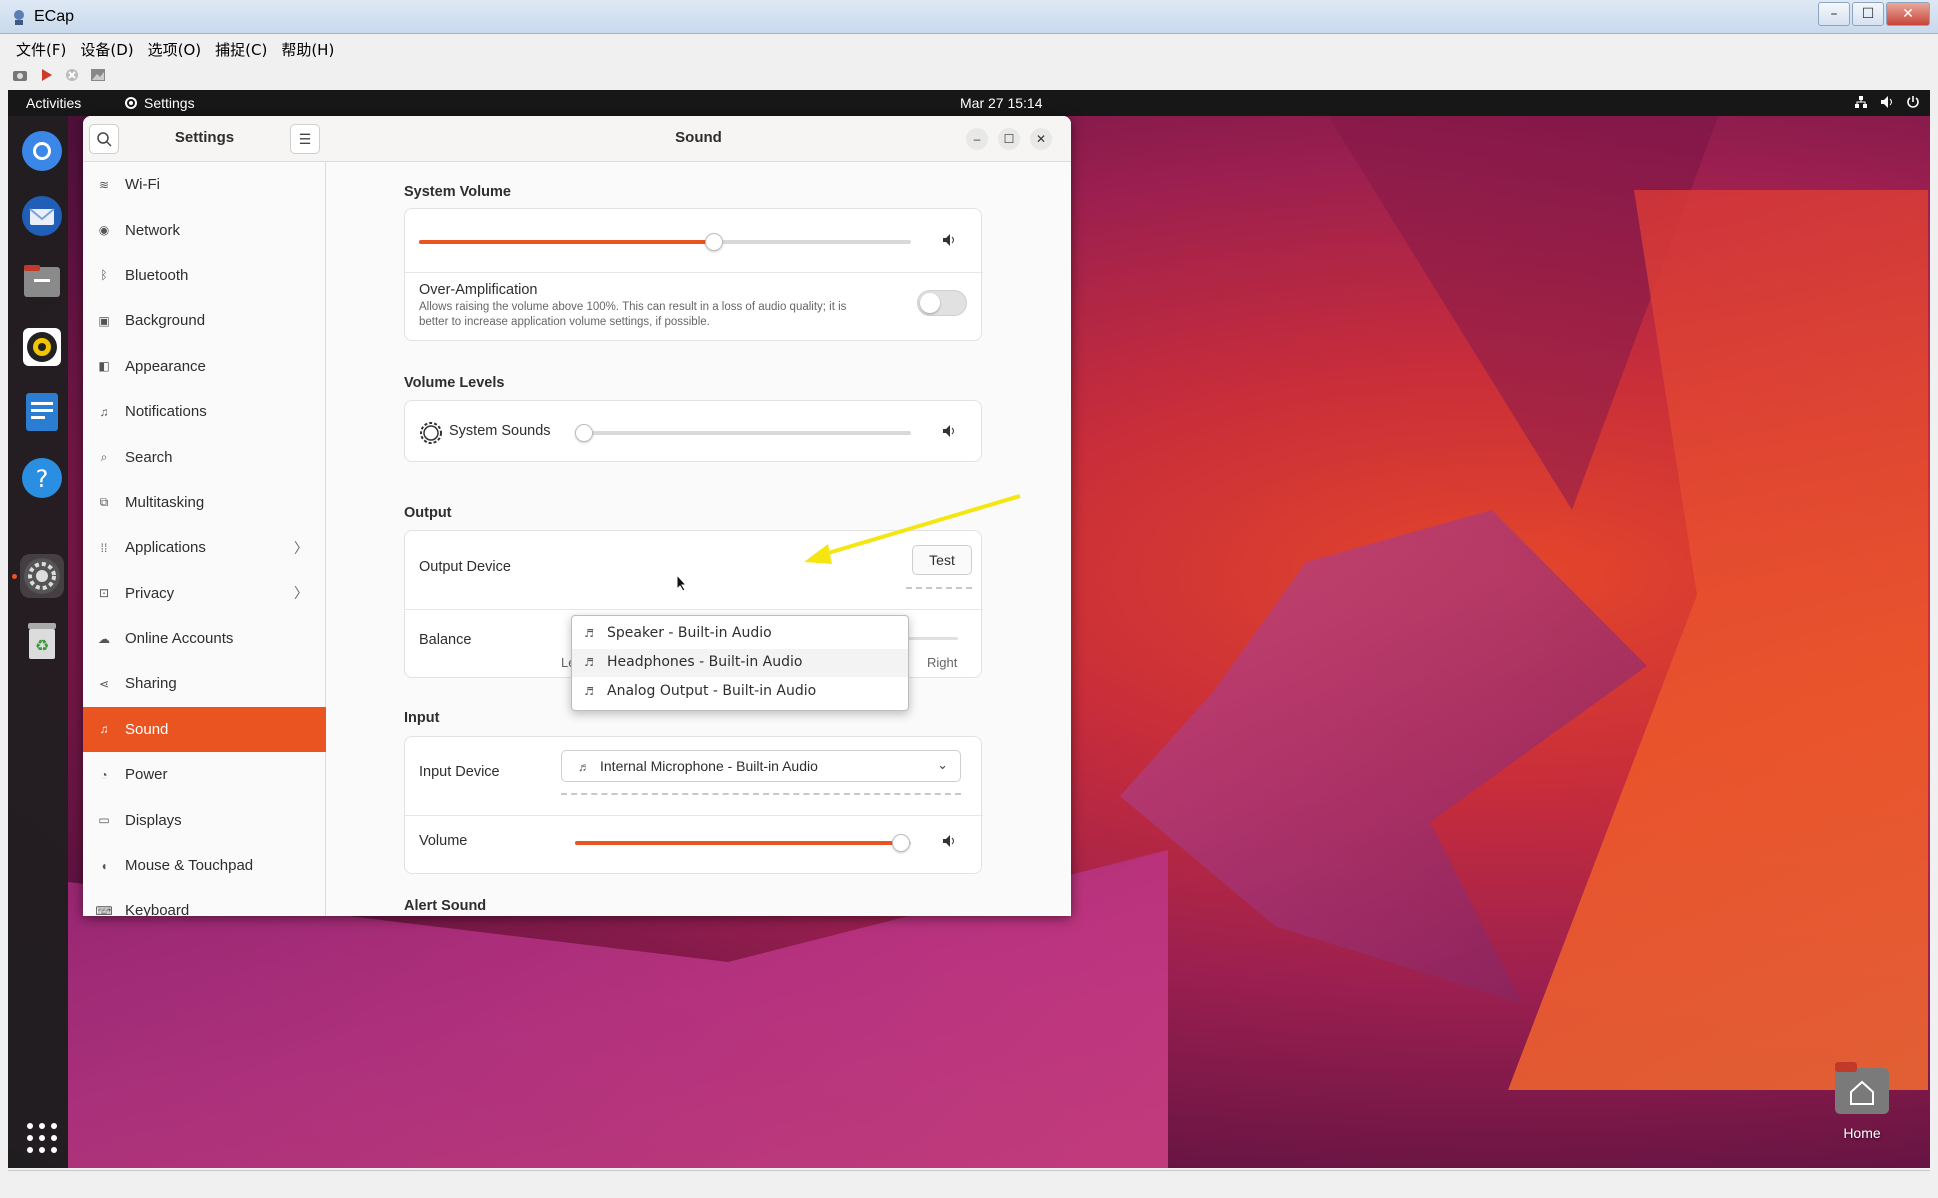 The image size is (1938, 1198). Describe the element at coordinates (1887, 102) in the screenshot. I see `system-status-area` at that location.